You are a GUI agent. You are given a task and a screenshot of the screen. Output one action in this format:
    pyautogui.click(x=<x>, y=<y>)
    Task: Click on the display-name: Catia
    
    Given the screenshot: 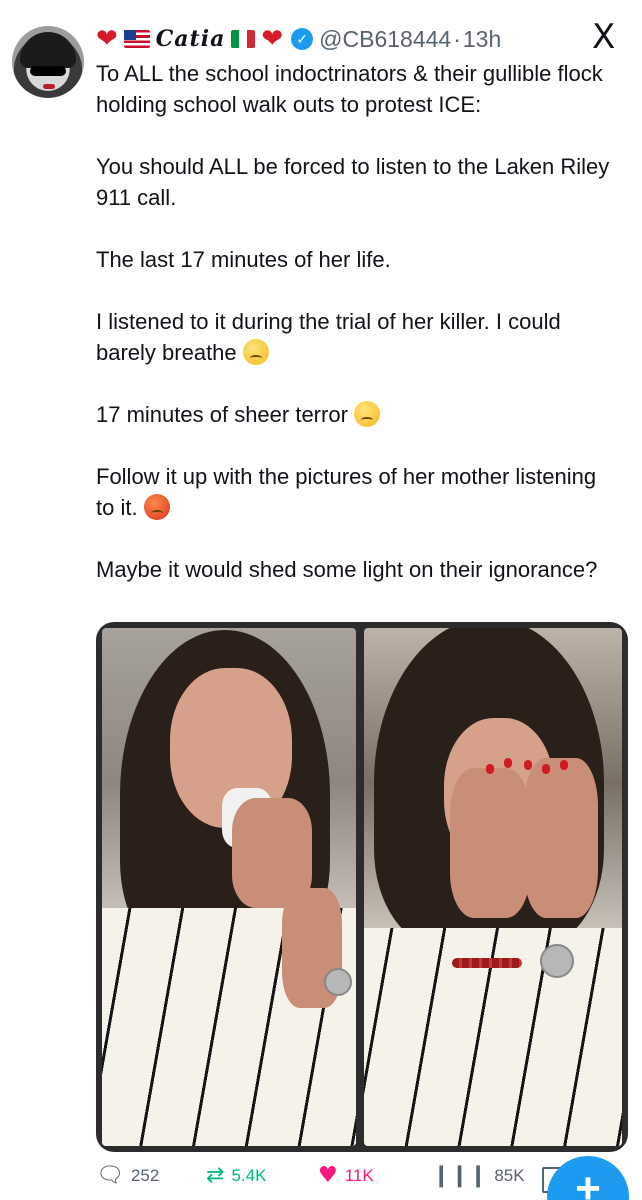 What is the action you would take?
    pyautogui.click(x=191, y=39)
    